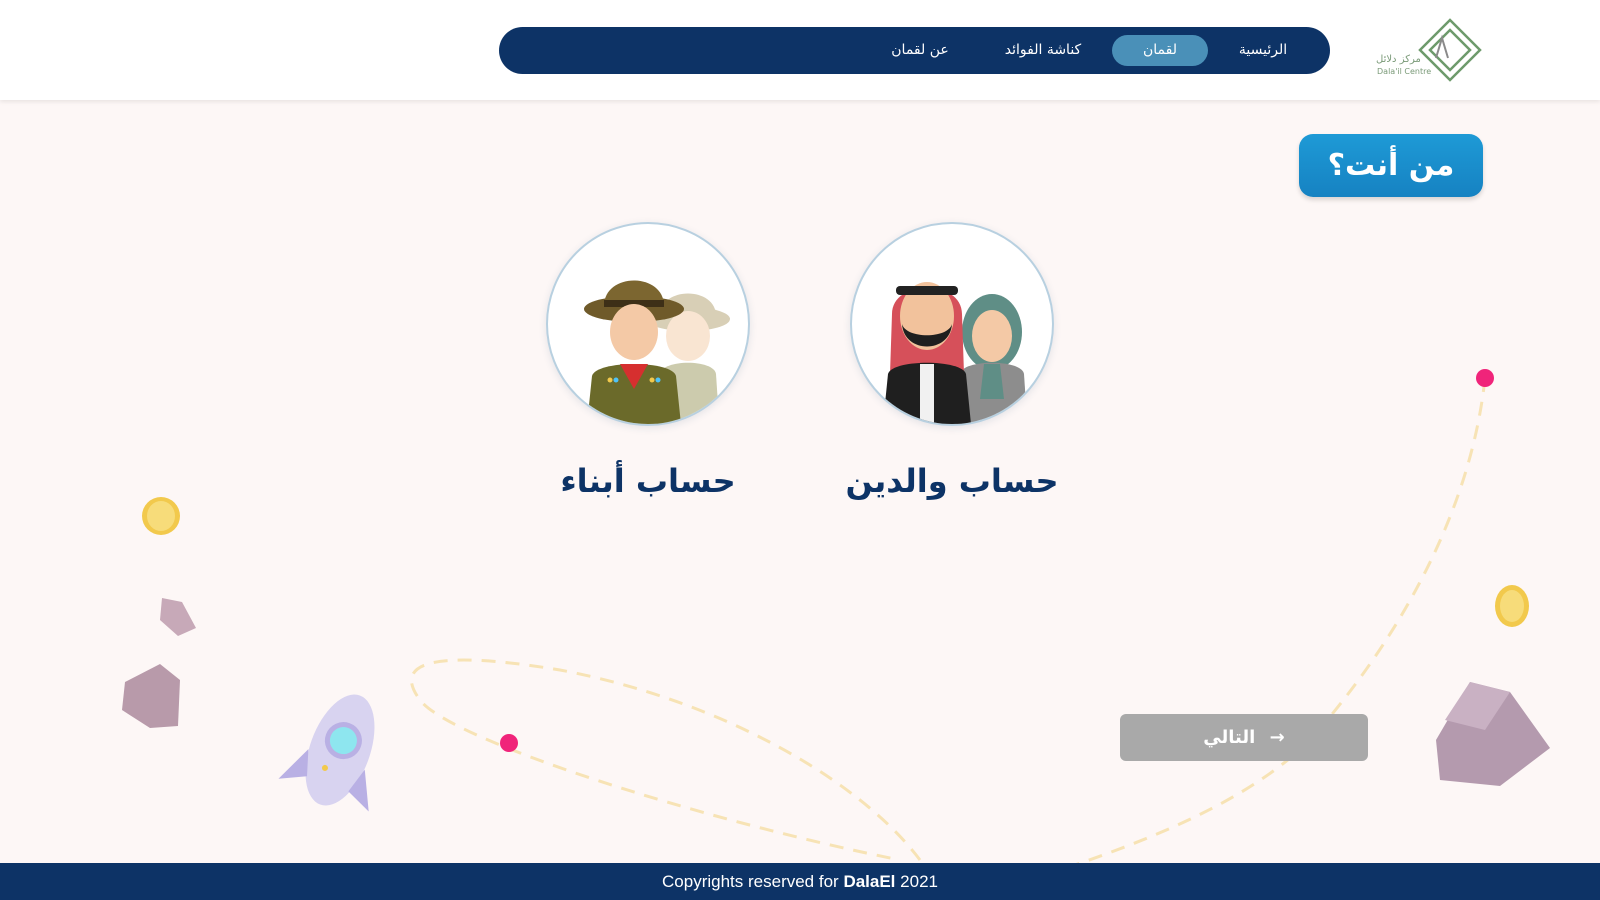 Image resolution: width=1600 pixels, height=900 pixels. Describe the element at coordinates (1043, 50) in the screenshot. I see `nav-item-benefits-notebook: كناشة الفوائد` at that location.